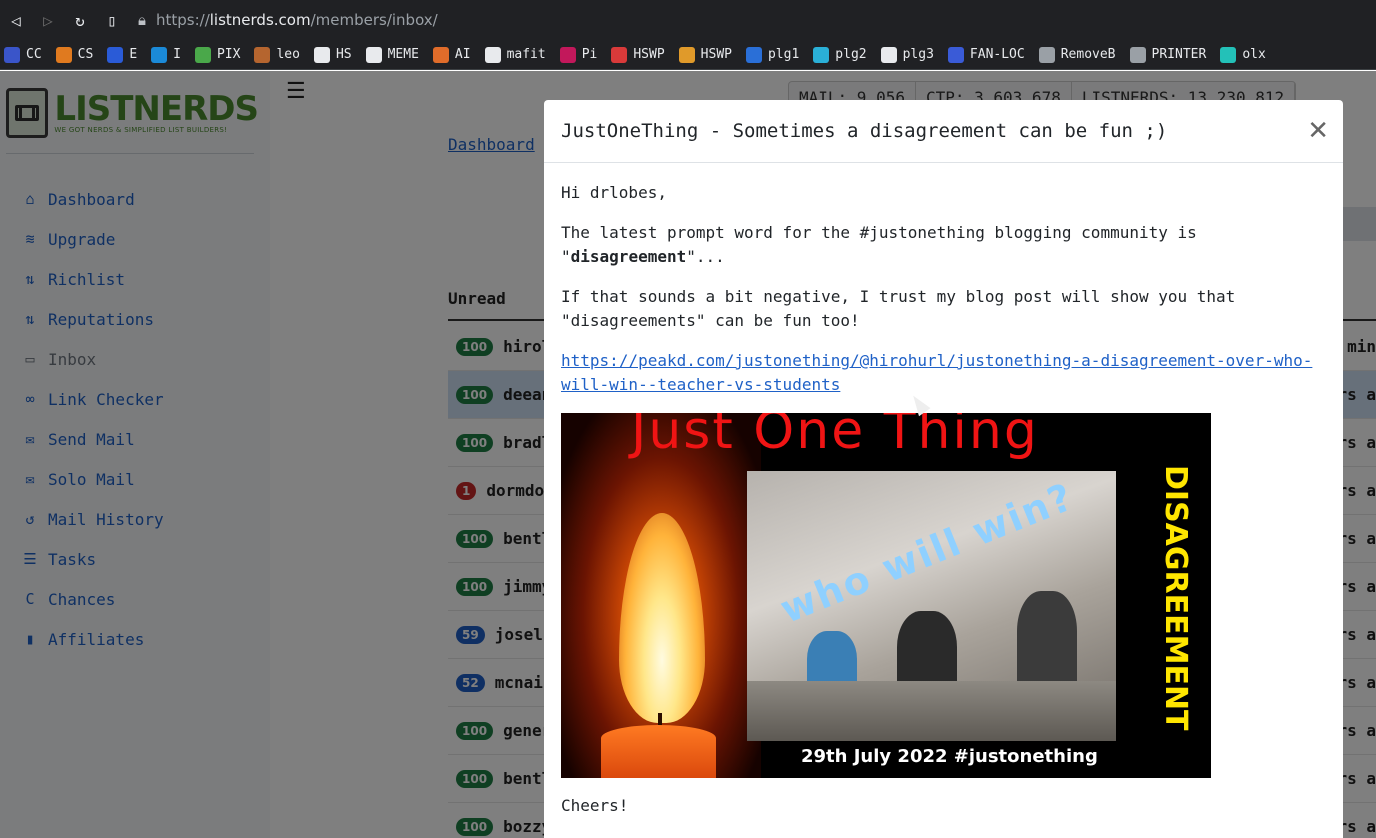 This screenshot has height=838, width=1376. I want to click on bookmark-item: plg1, so click(772, 54).